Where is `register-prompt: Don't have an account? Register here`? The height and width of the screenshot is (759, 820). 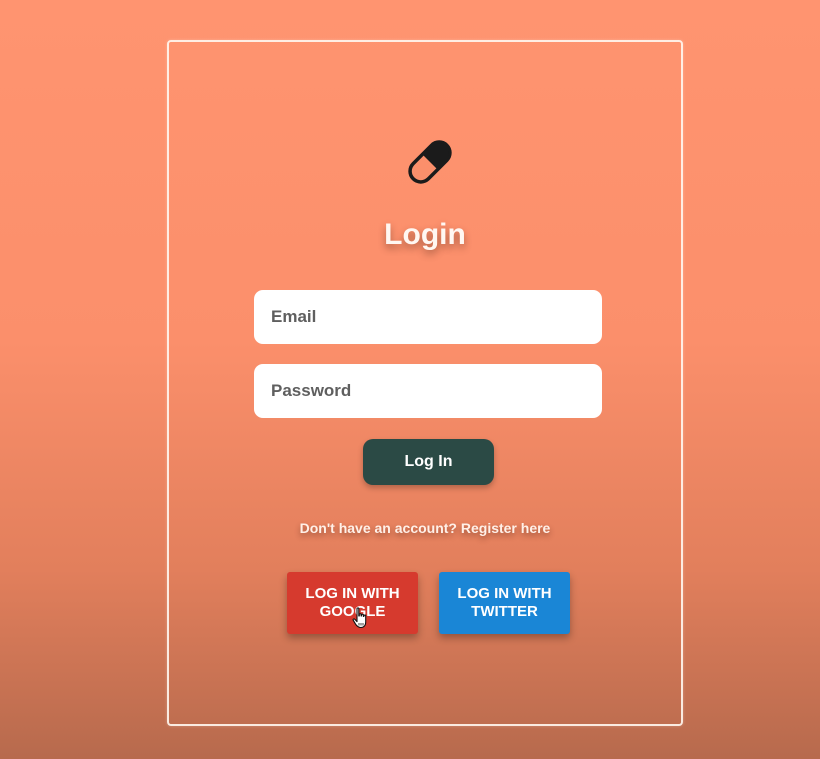 register-prompt: Don't have an account? Register here is located at coordinates (425, 528).